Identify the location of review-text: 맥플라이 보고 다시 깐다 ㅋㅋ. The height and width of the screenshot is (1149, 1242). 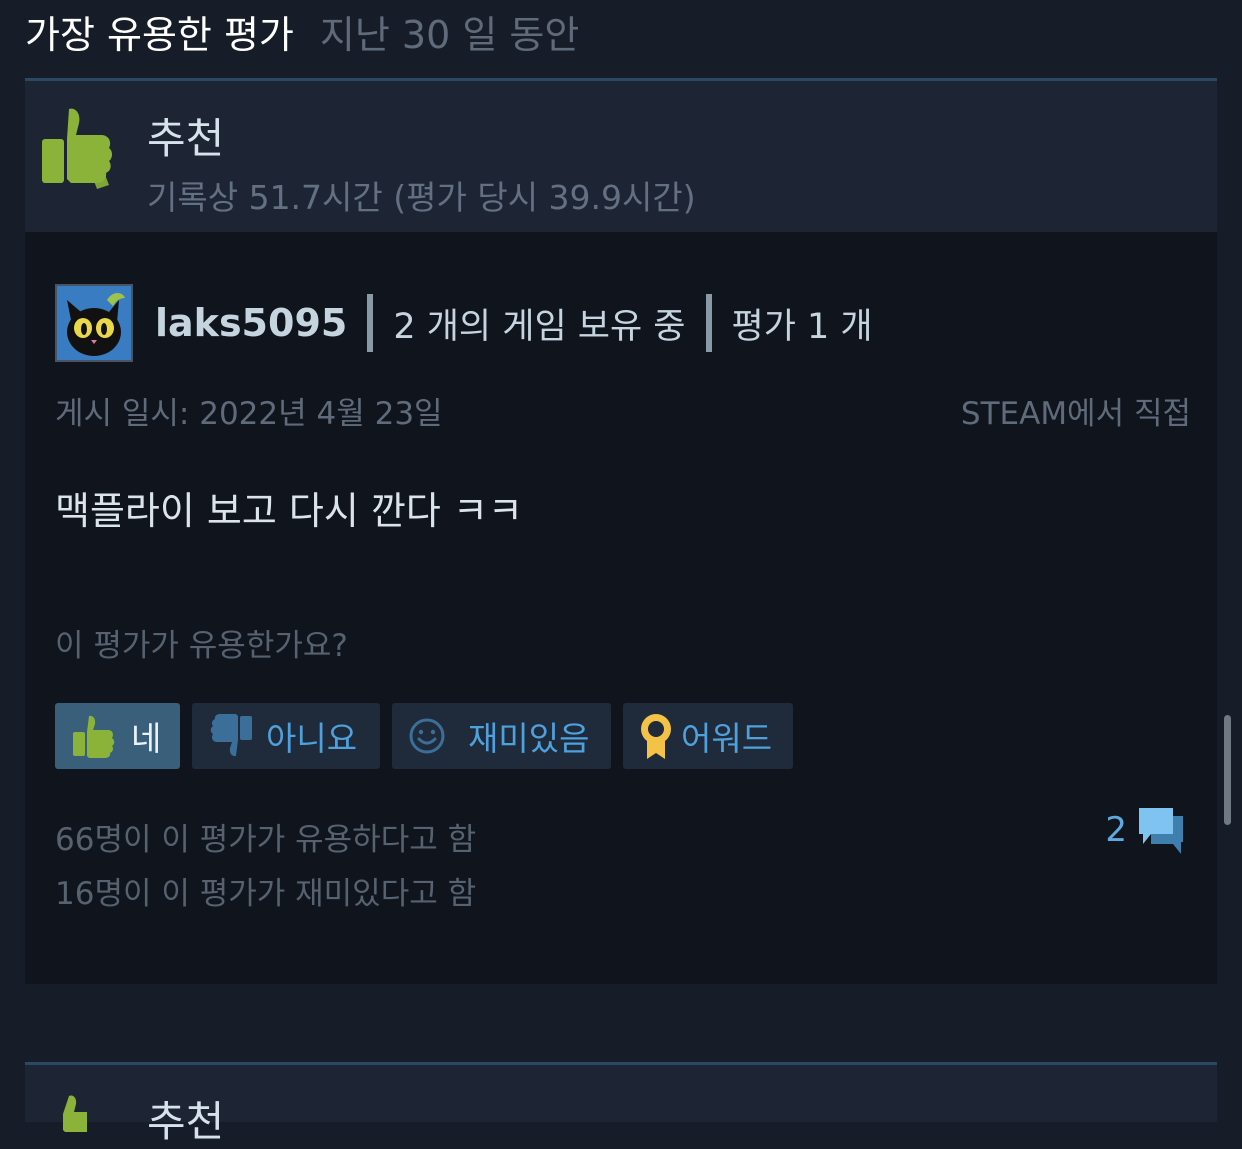
(289, 511).